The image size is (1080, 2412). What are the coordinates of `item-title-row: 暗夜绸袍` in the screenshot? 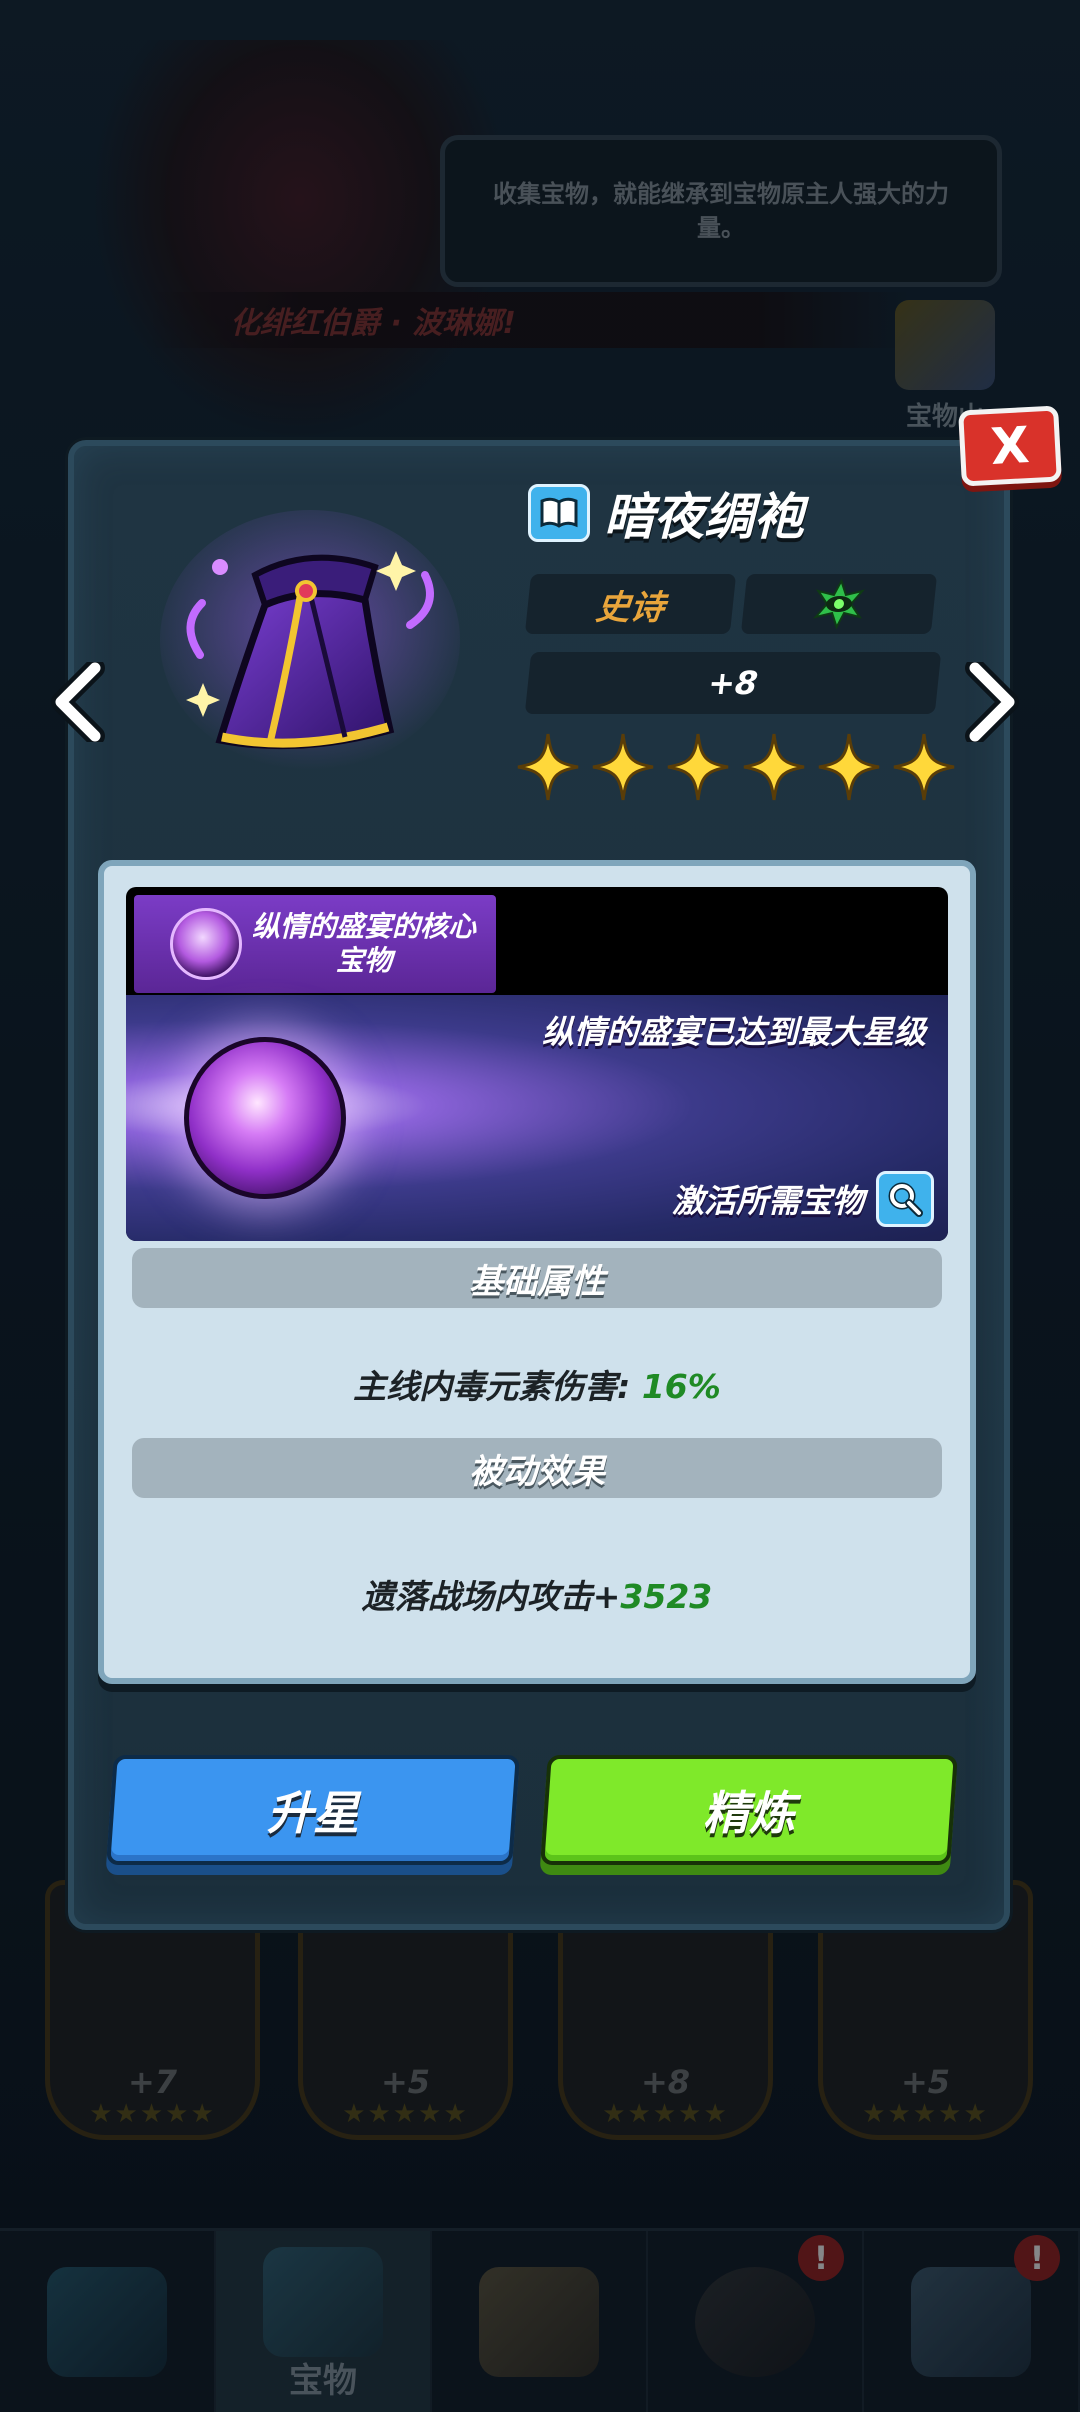 It's located at (666, 513).